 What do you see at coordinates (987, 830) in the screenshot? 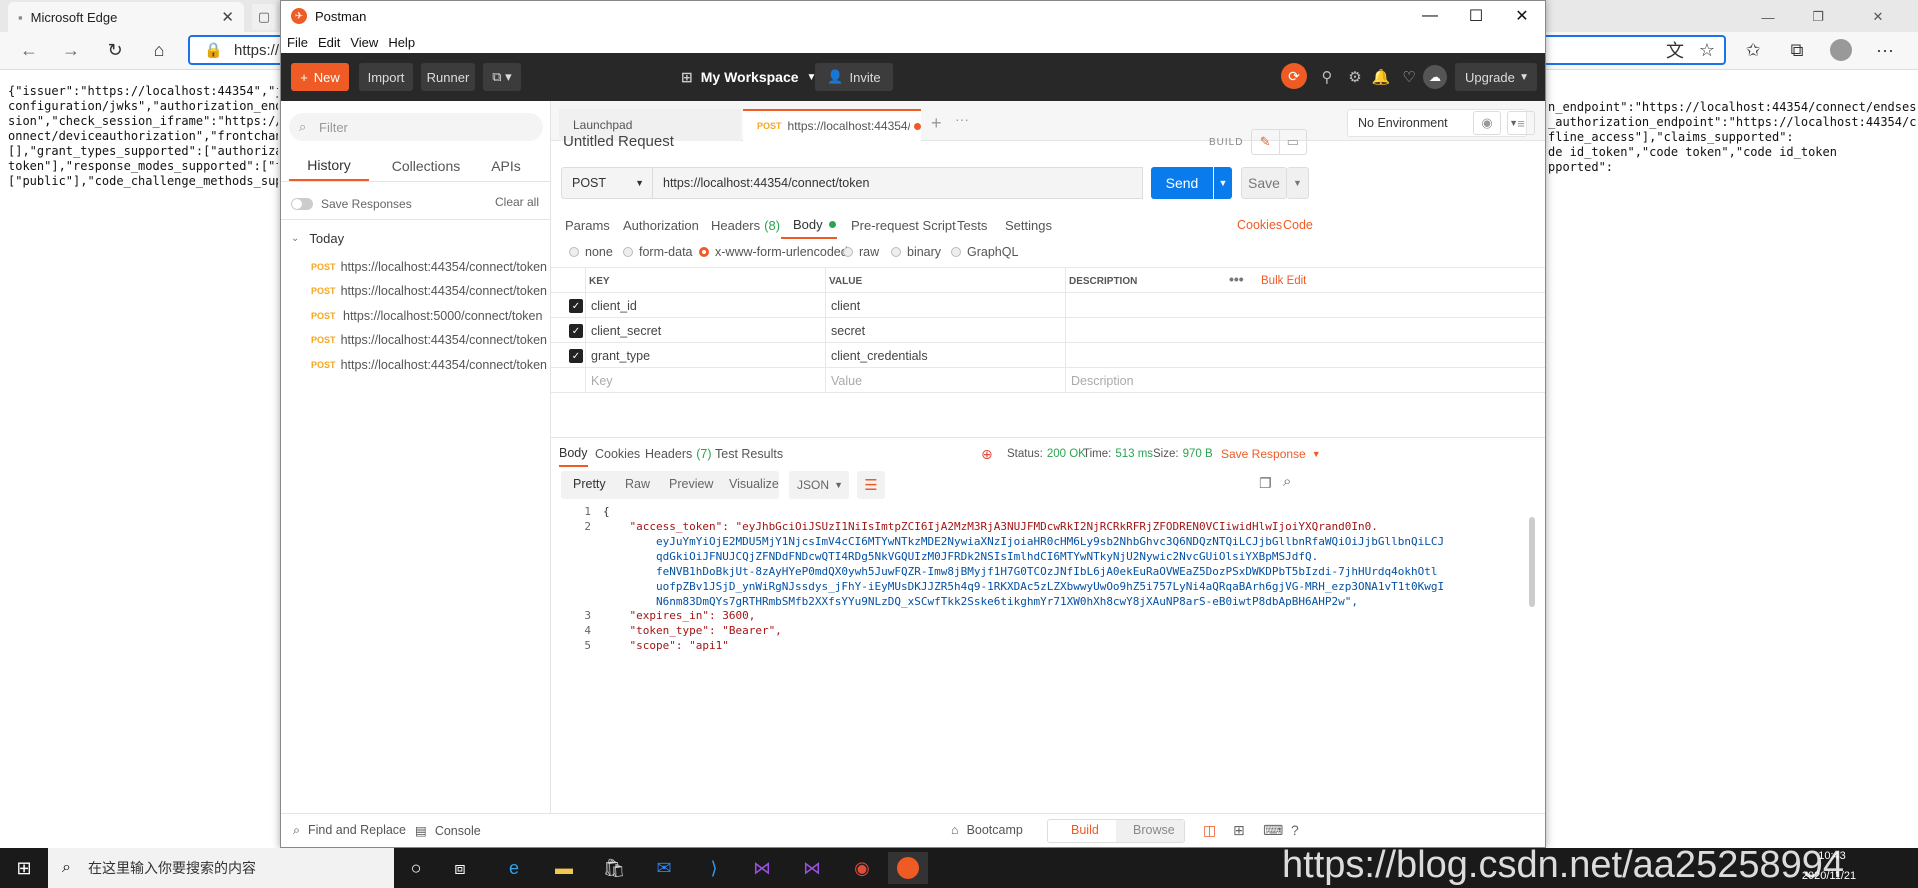
I see `bootcamp-button: ⌂ Bootcamp` at bounding box center [987, 830].